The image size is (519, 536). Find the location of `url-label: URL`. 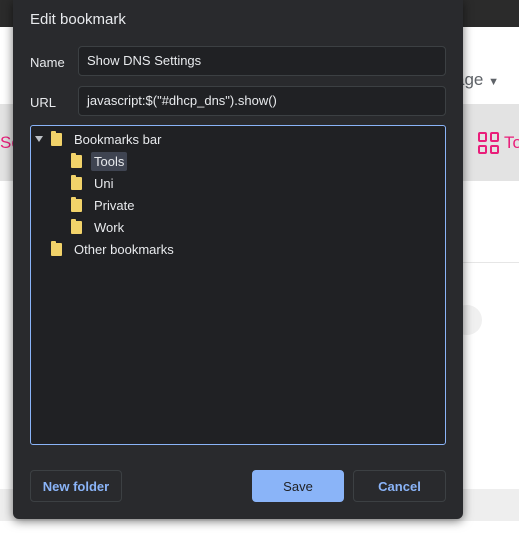

url-label: URL is located at coordinates (43, 102).